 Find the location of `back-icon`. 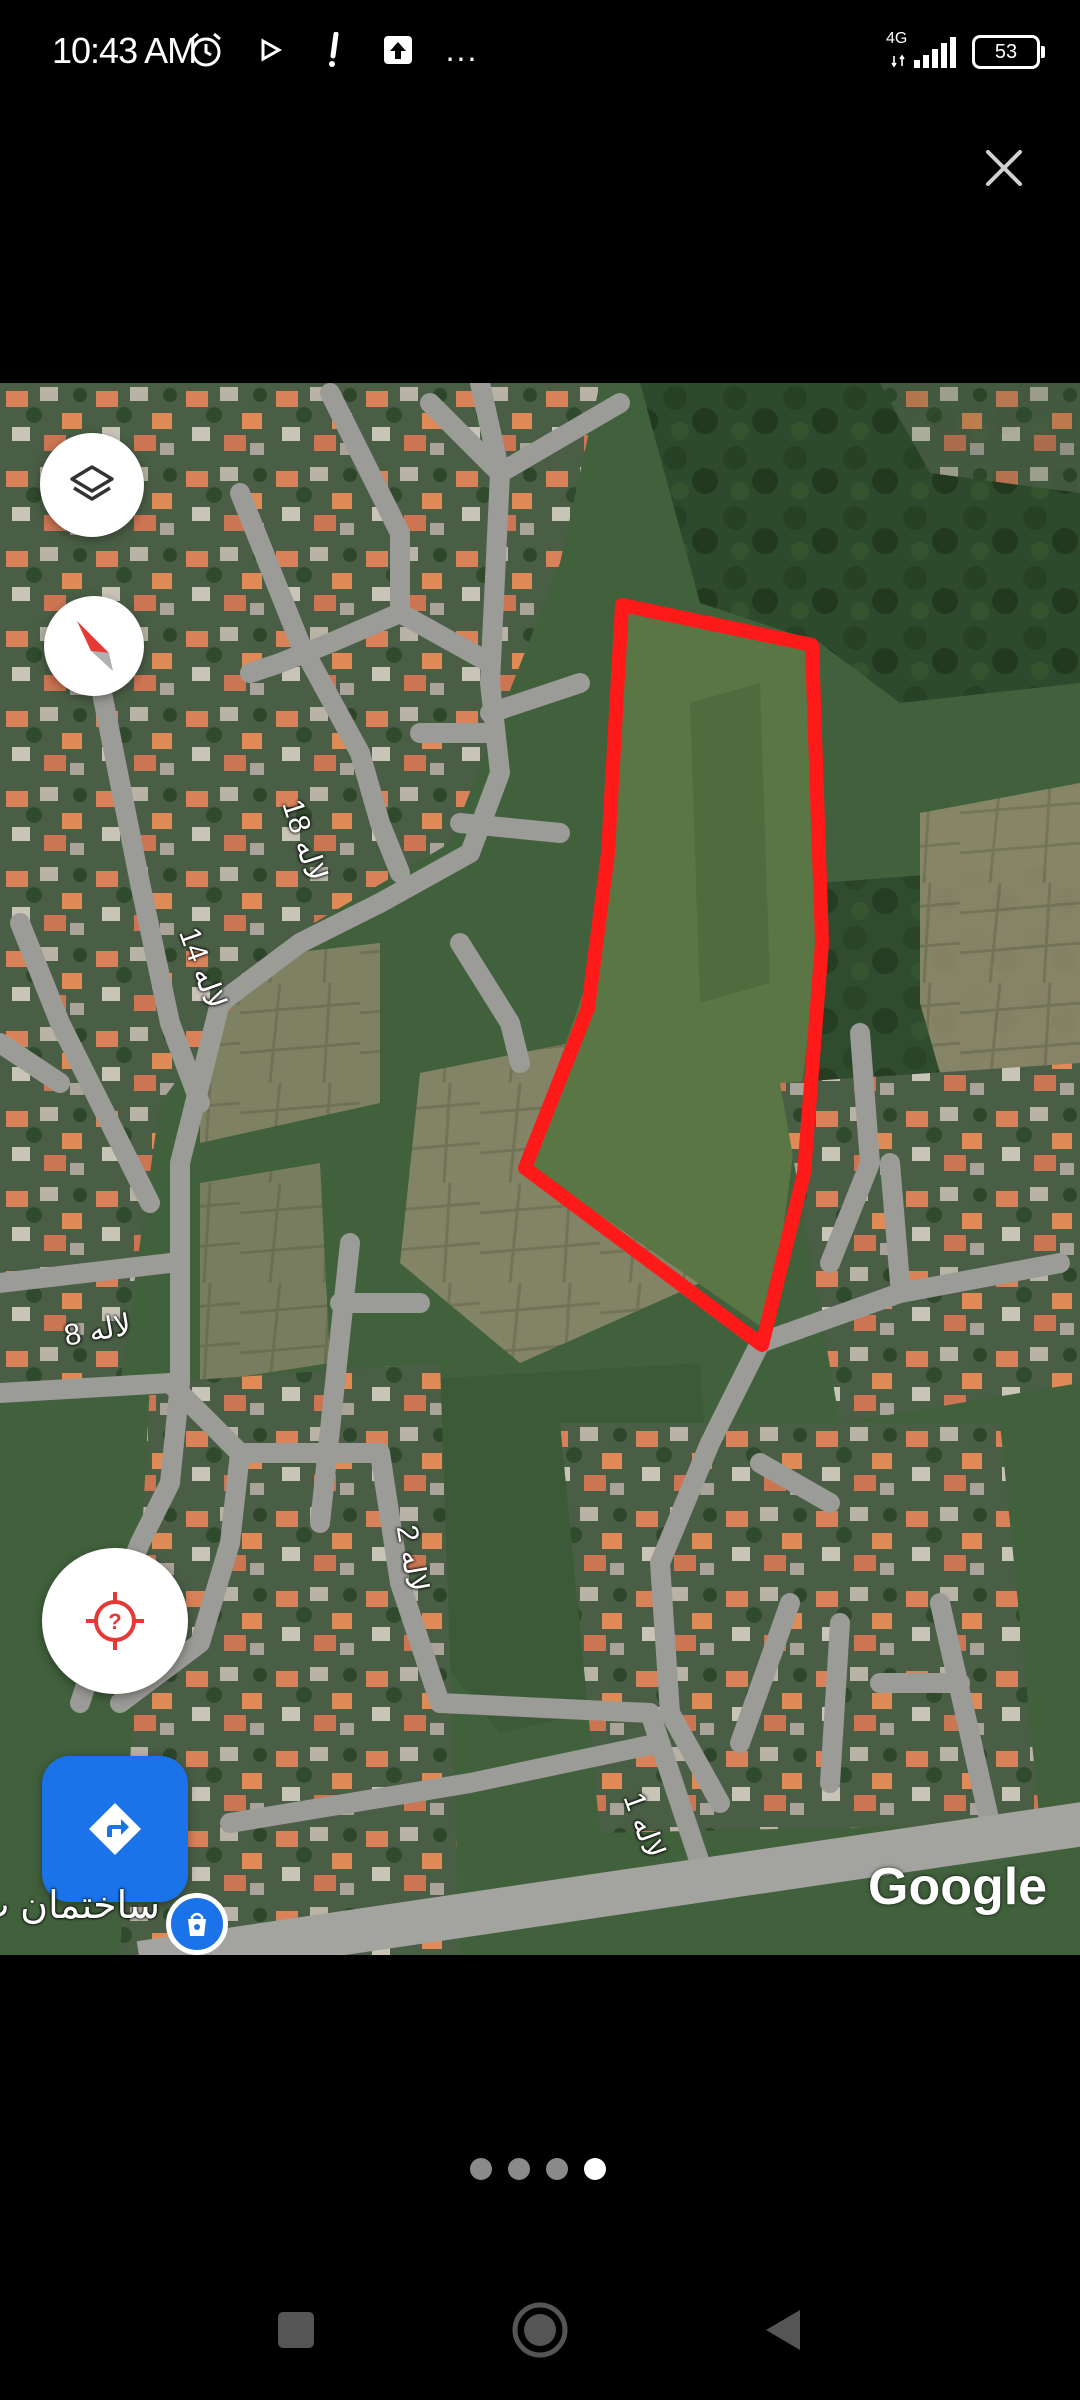

back-icon is located at coordinates (783, 2330).